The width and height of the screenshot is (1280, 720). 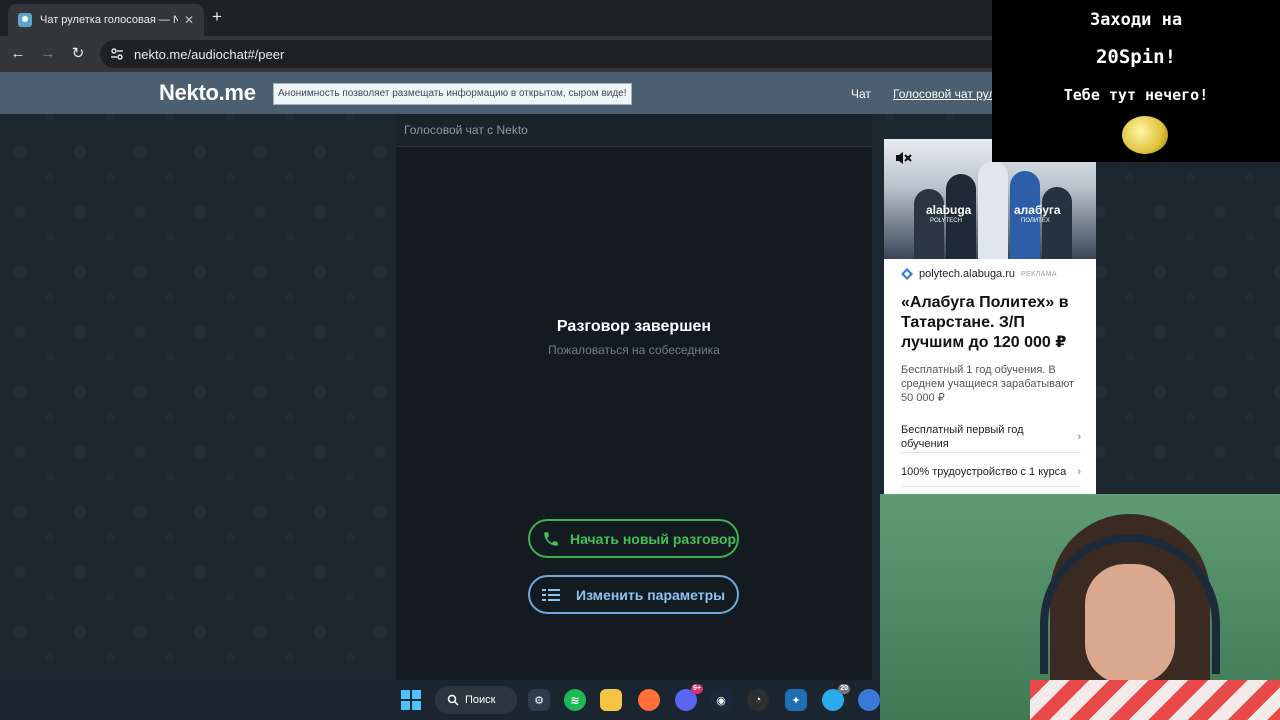 What do you see at coordinates (1080, 607) in the screenshot?
I see `webcam-feed` at bounding box center [1080, 607].